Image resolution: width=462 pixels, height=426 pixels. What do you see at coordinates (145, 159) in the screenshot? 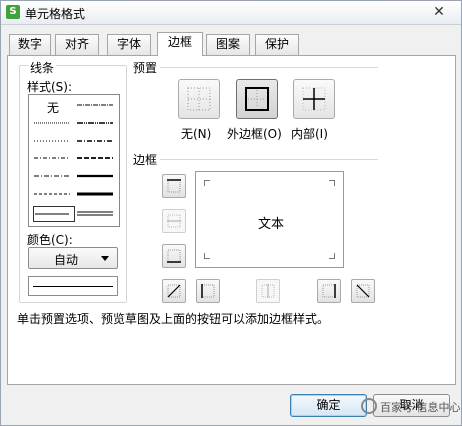
I see `border-group-label: 边框` at bounding box center [145, 159].